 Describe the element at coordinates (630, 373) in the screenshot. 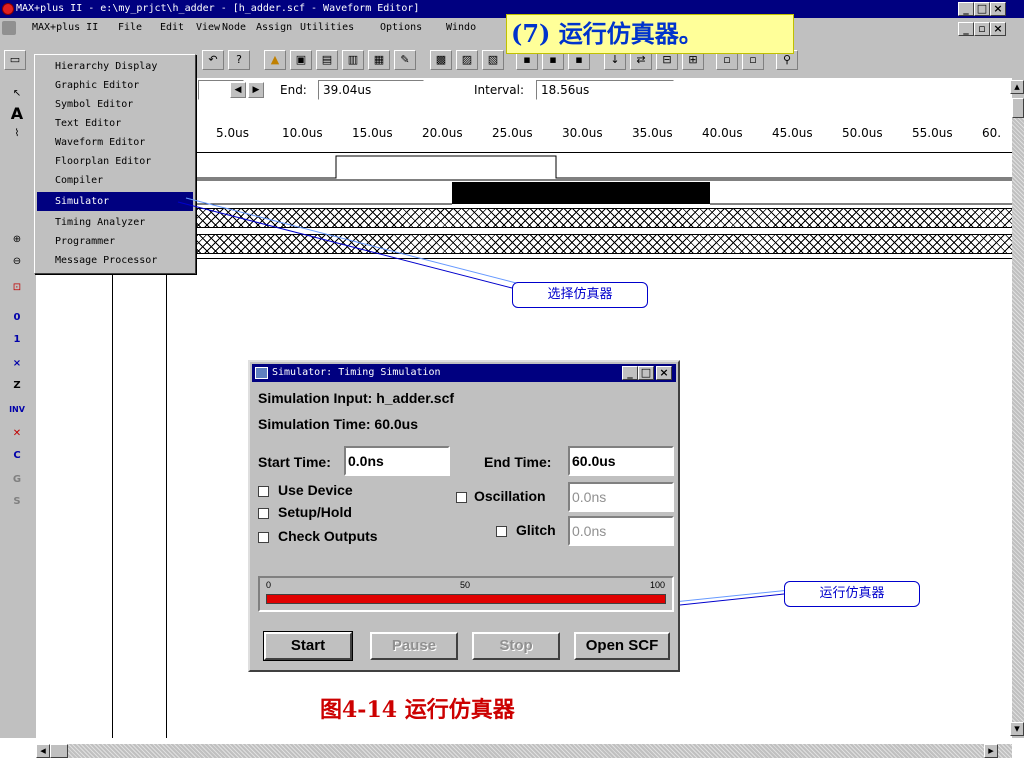

I see `dialog-minimize-button: _` at that location.